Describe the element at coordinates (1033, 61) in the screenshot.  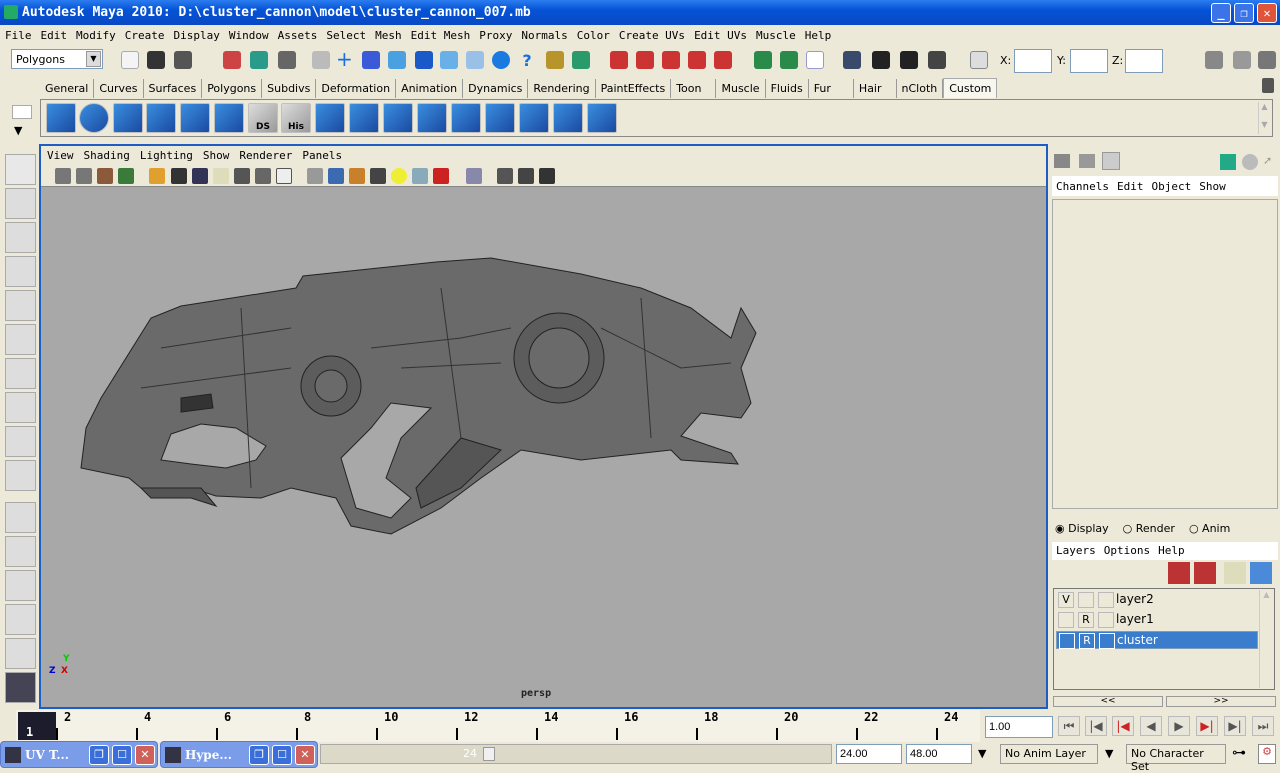
I see `x-field` at that location.